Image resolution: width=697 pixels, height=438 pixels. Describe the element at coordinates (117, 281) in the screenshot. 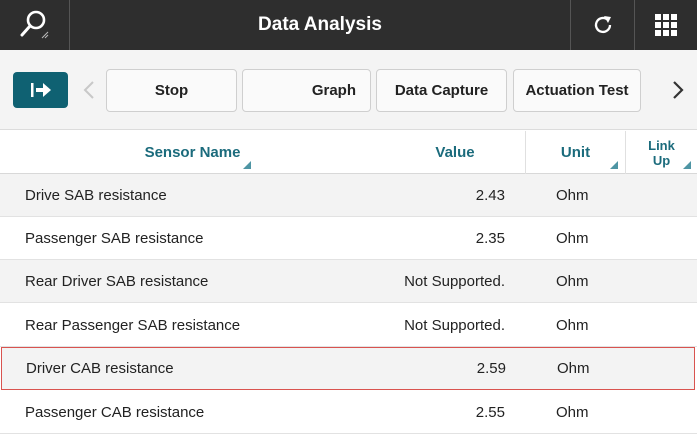

I see `sensor-name: Rear Driver SAB resistance` at that location.